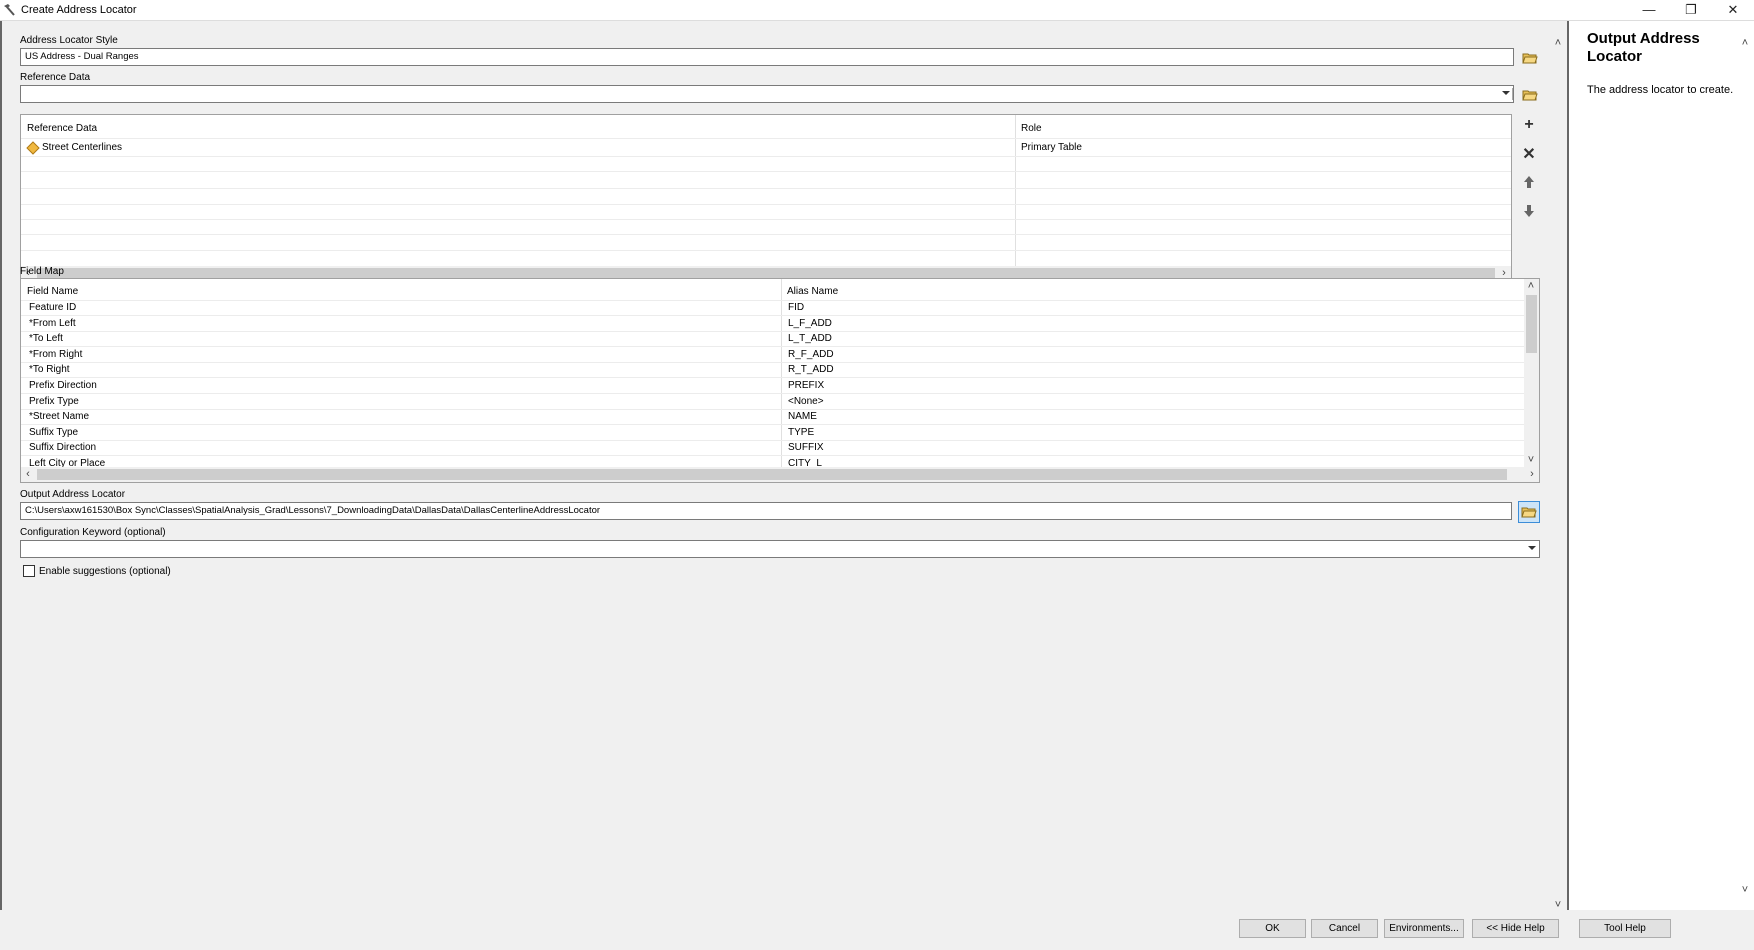 The width and height of the screenshot is (1754, 950). Describe the element at coordinates (1512, 94) in the screenshot. I see `dropdown-divider` at that location.